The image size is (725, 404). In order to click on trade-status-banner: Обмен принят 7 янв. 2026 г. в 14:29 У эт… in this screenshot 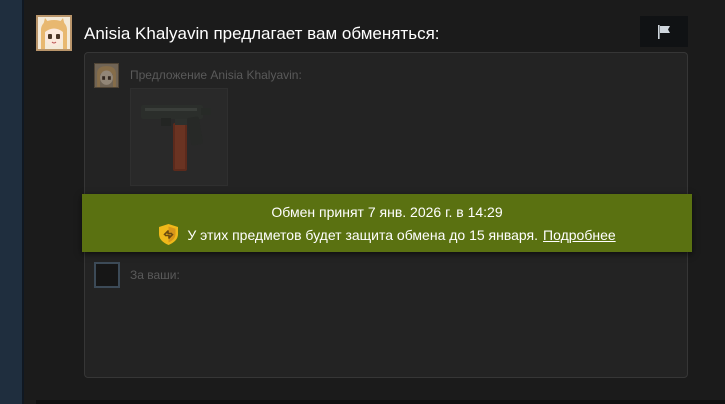, I will do `click(387, 223)`.